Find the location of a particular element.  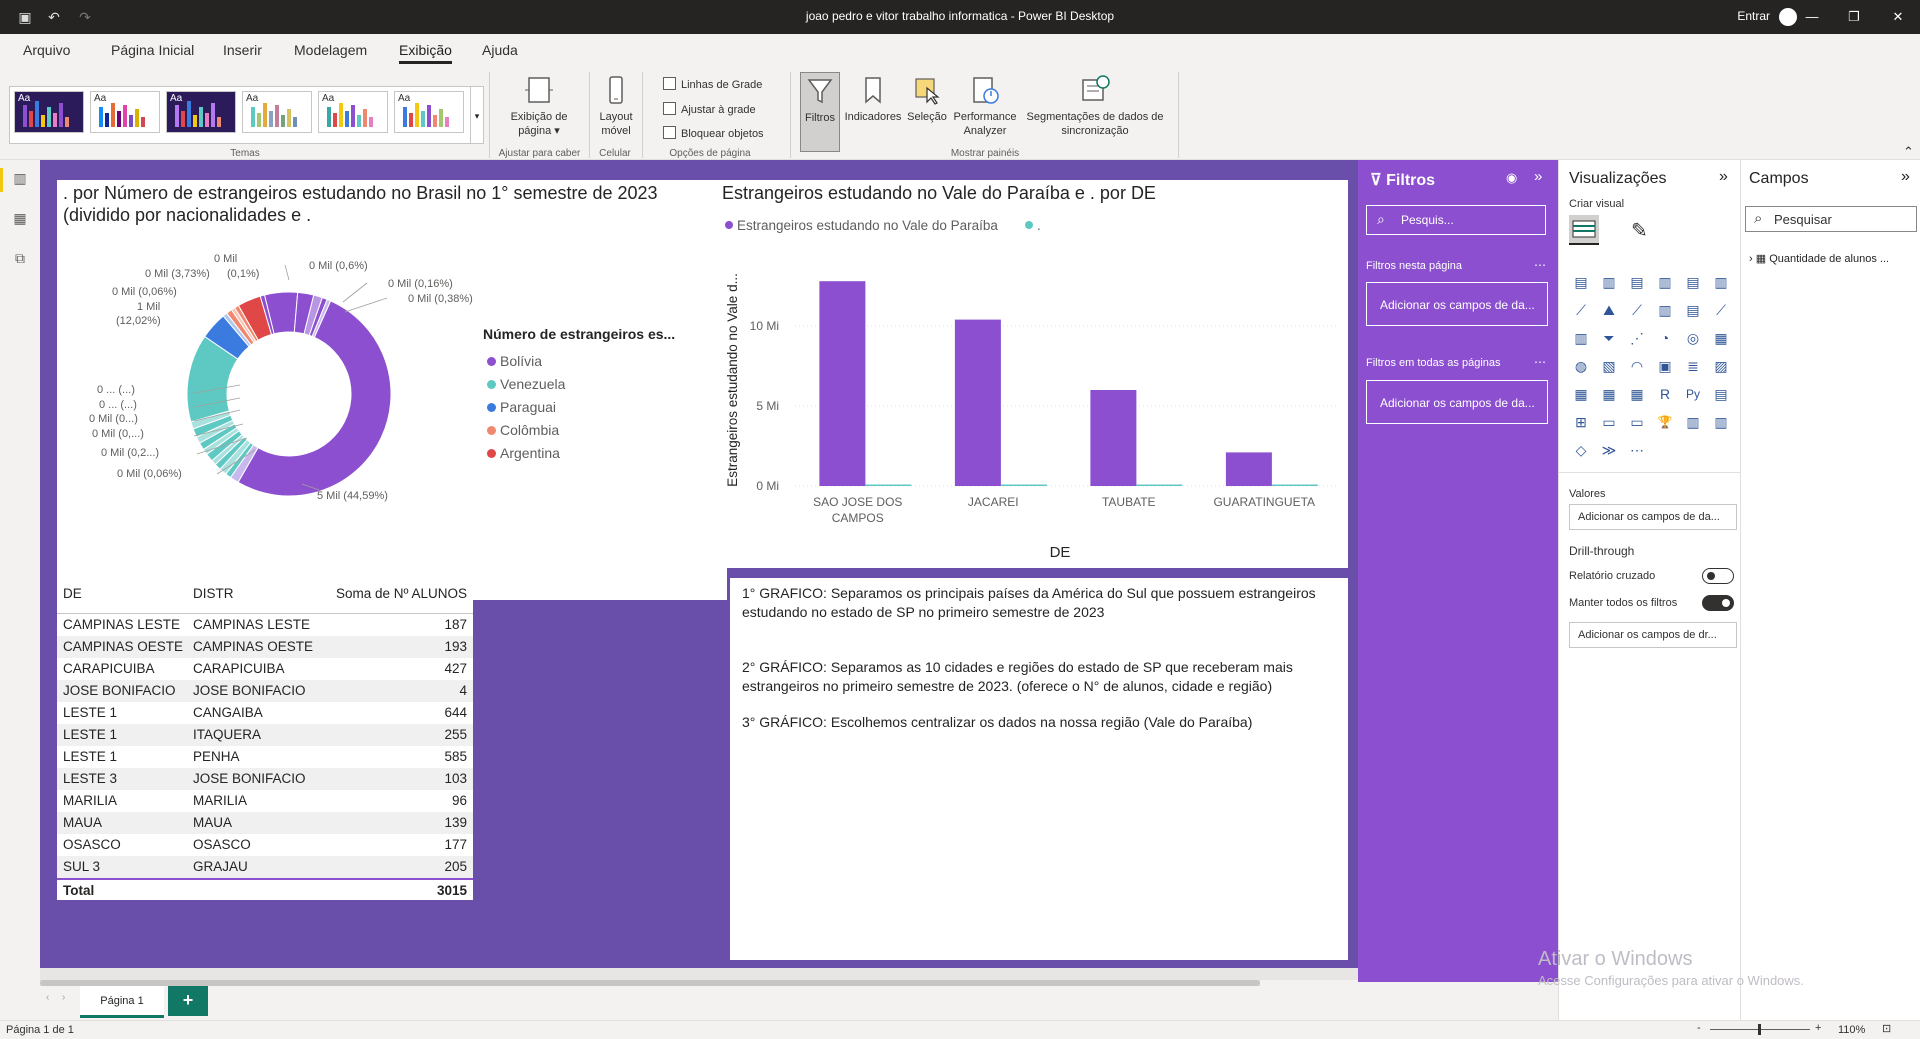

model-view-icon: ⧉ is located at coordinates (20, 260).